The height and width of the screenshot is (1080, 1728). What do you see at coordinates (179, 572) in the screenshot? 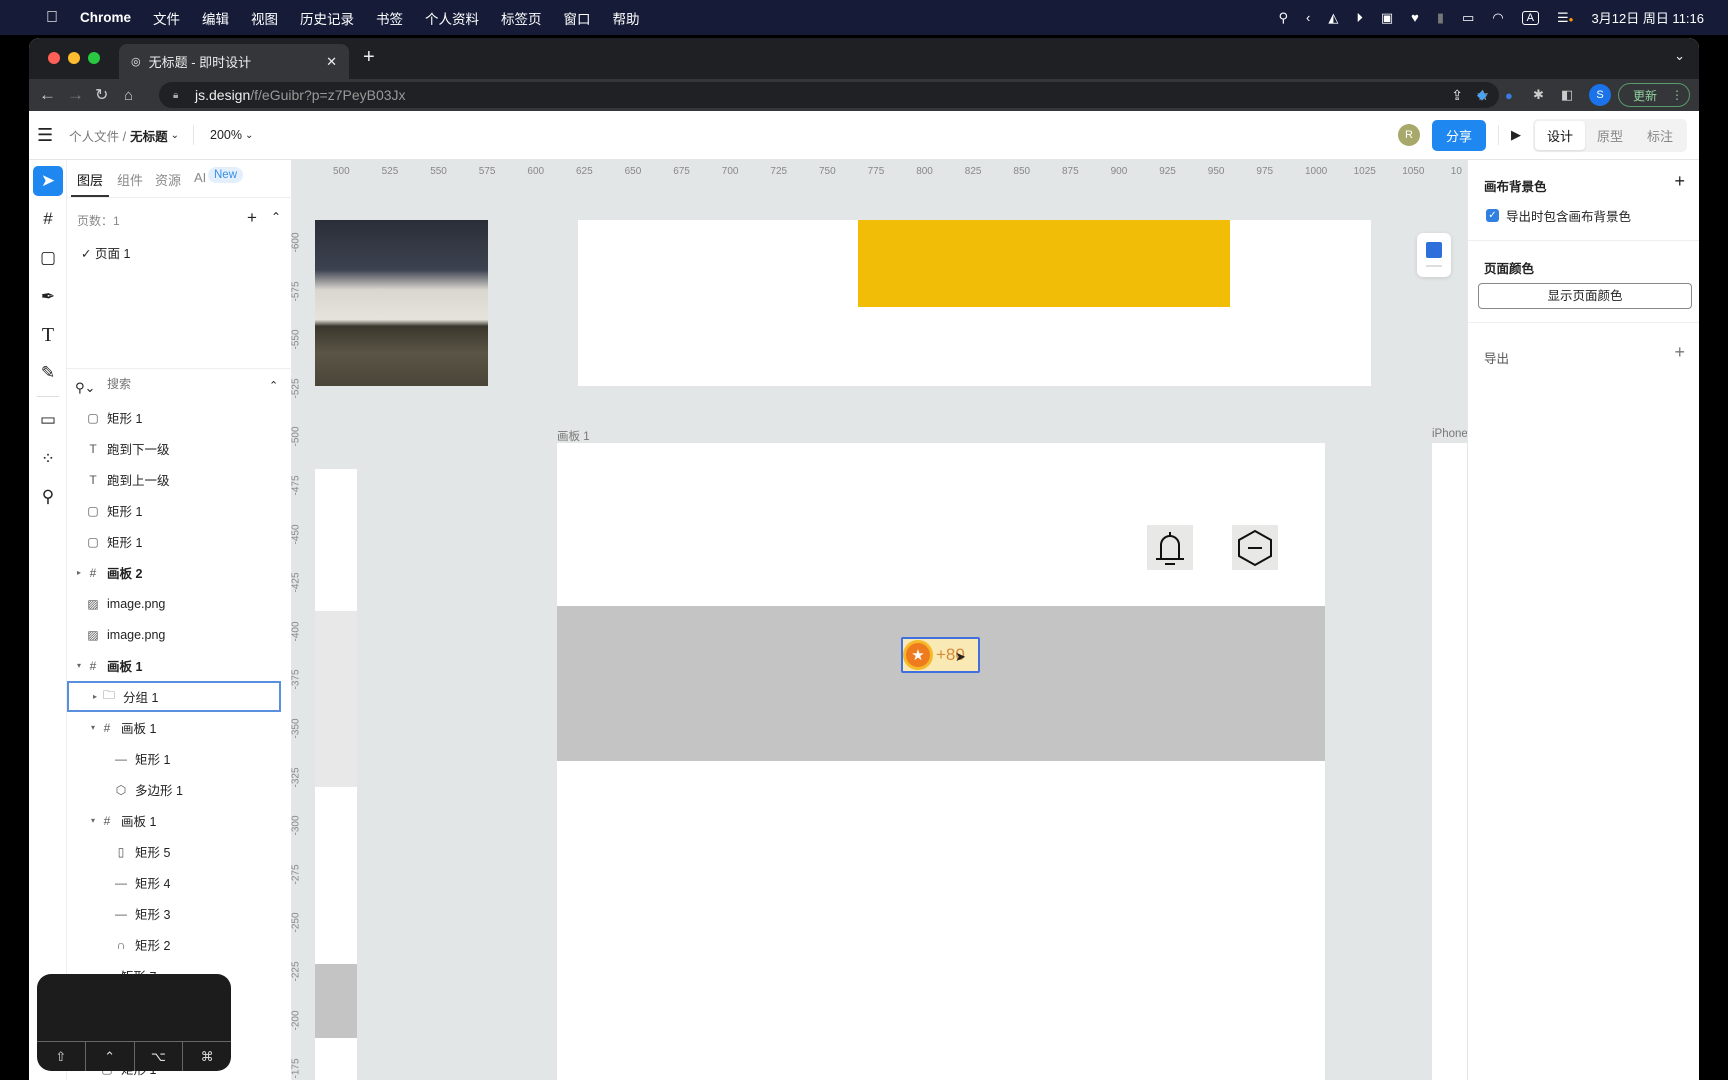
I see `layer-row: ▸ # 画板 2` at bounding box center [179, 572].